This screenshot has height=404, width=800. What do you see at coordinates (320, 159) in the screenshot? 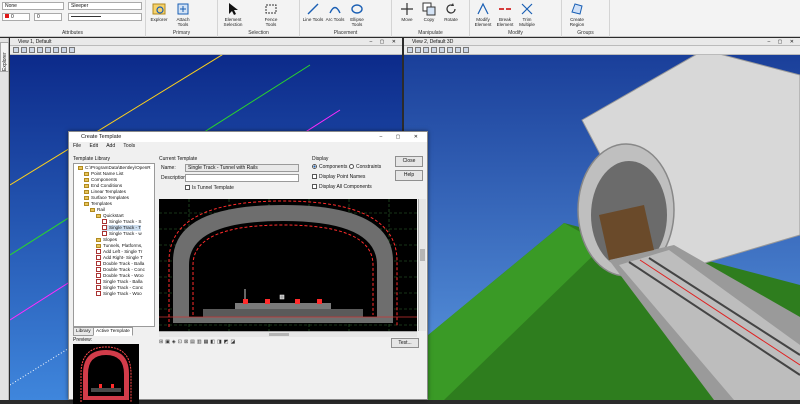
I see `display-label: Display` at bounding box center [320, 159].